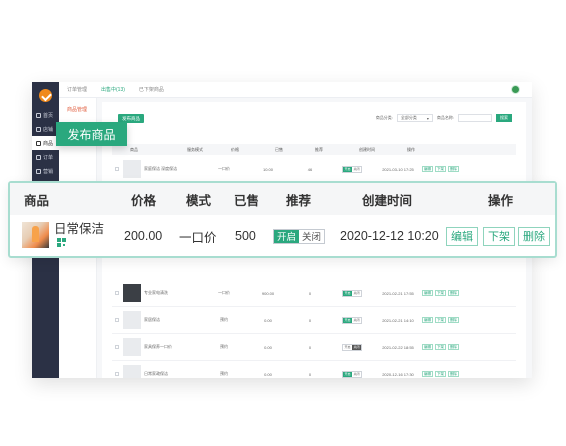  What do you see at coordinates (199, 200) in the screenshot?
I see `header-mode: 模式` at bounding box center [199, 200].